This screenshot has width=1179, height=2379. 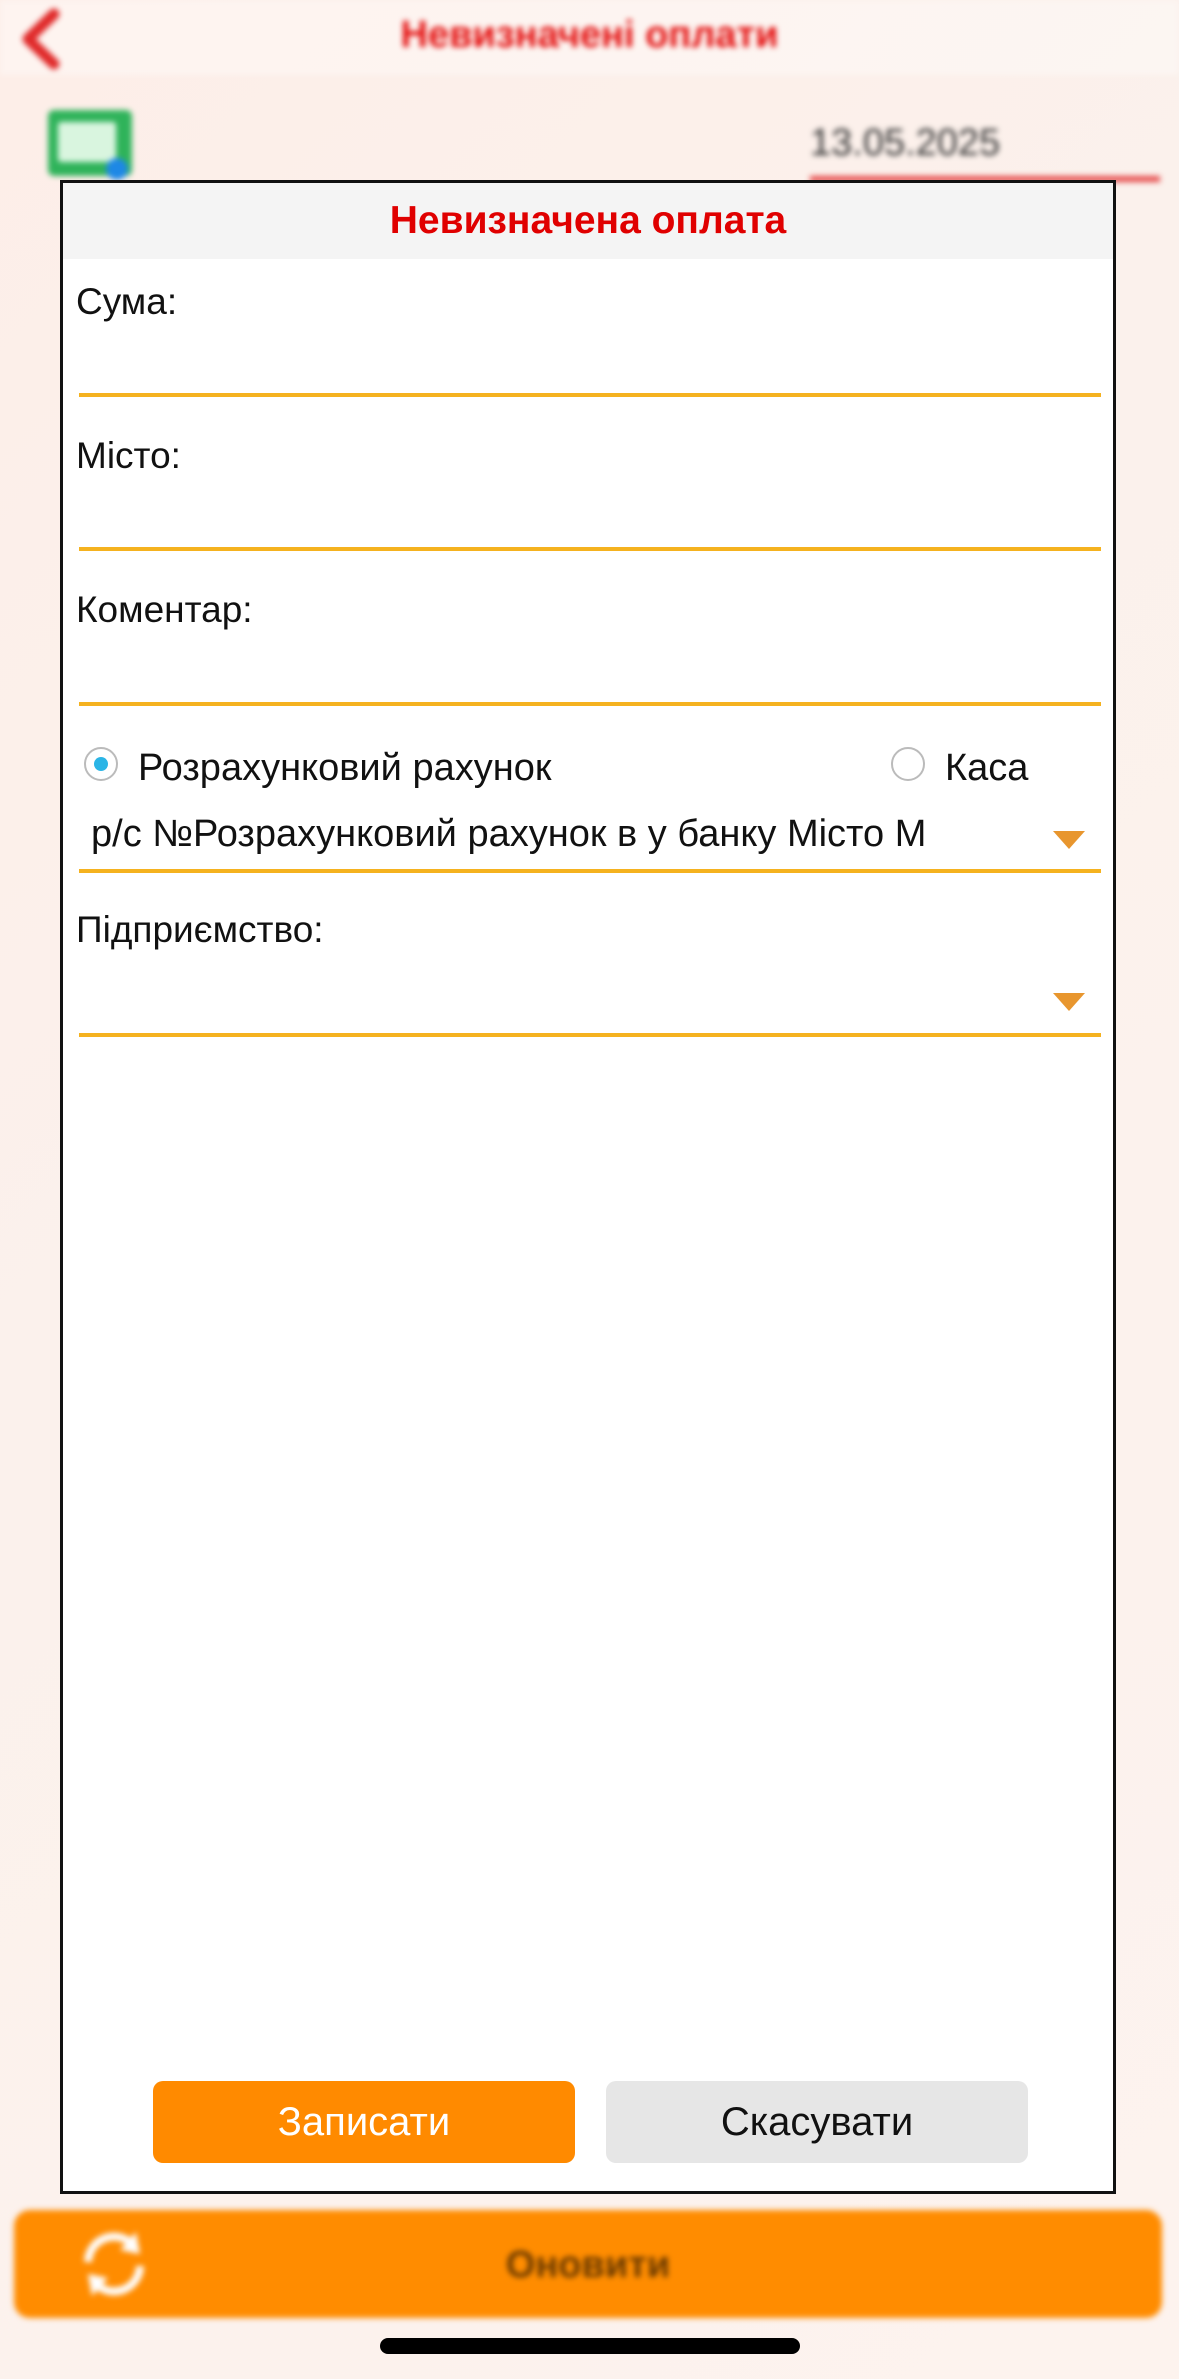 What do you see at coordinates (590, 549) in the screenshot?
I see `city-underline` at bounding box center [590, 549].